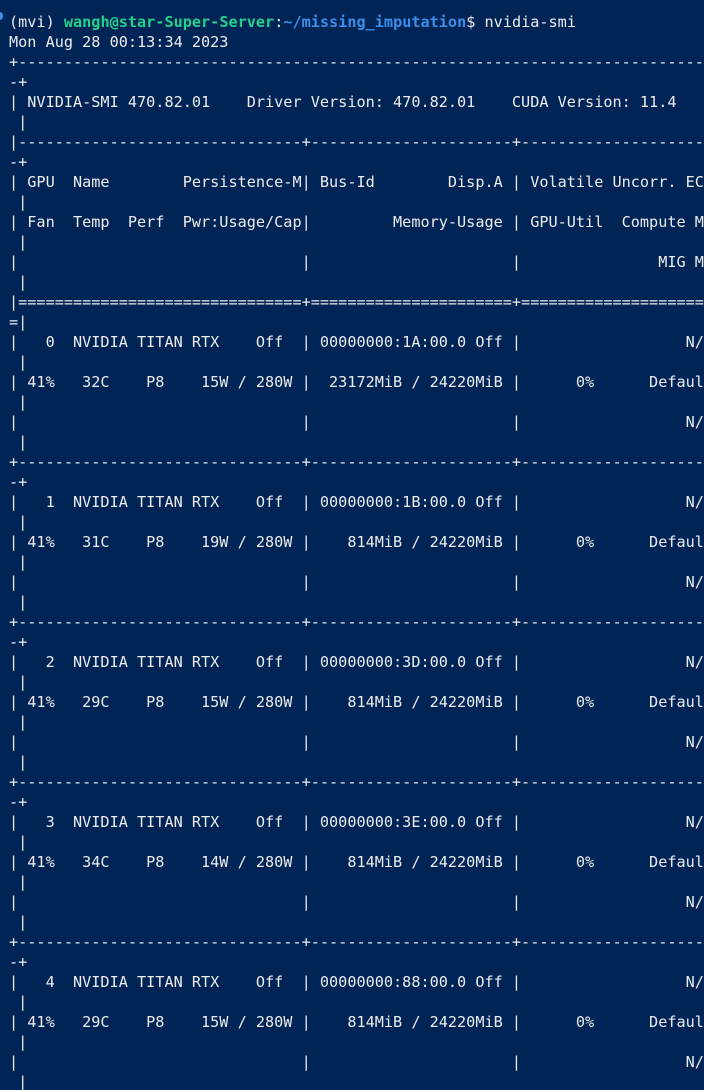  What do you see at coordinates (375, 22) in the screenshot?
I see `prompt-path: ~/missing_imputation` at bounding box center [375, 22].